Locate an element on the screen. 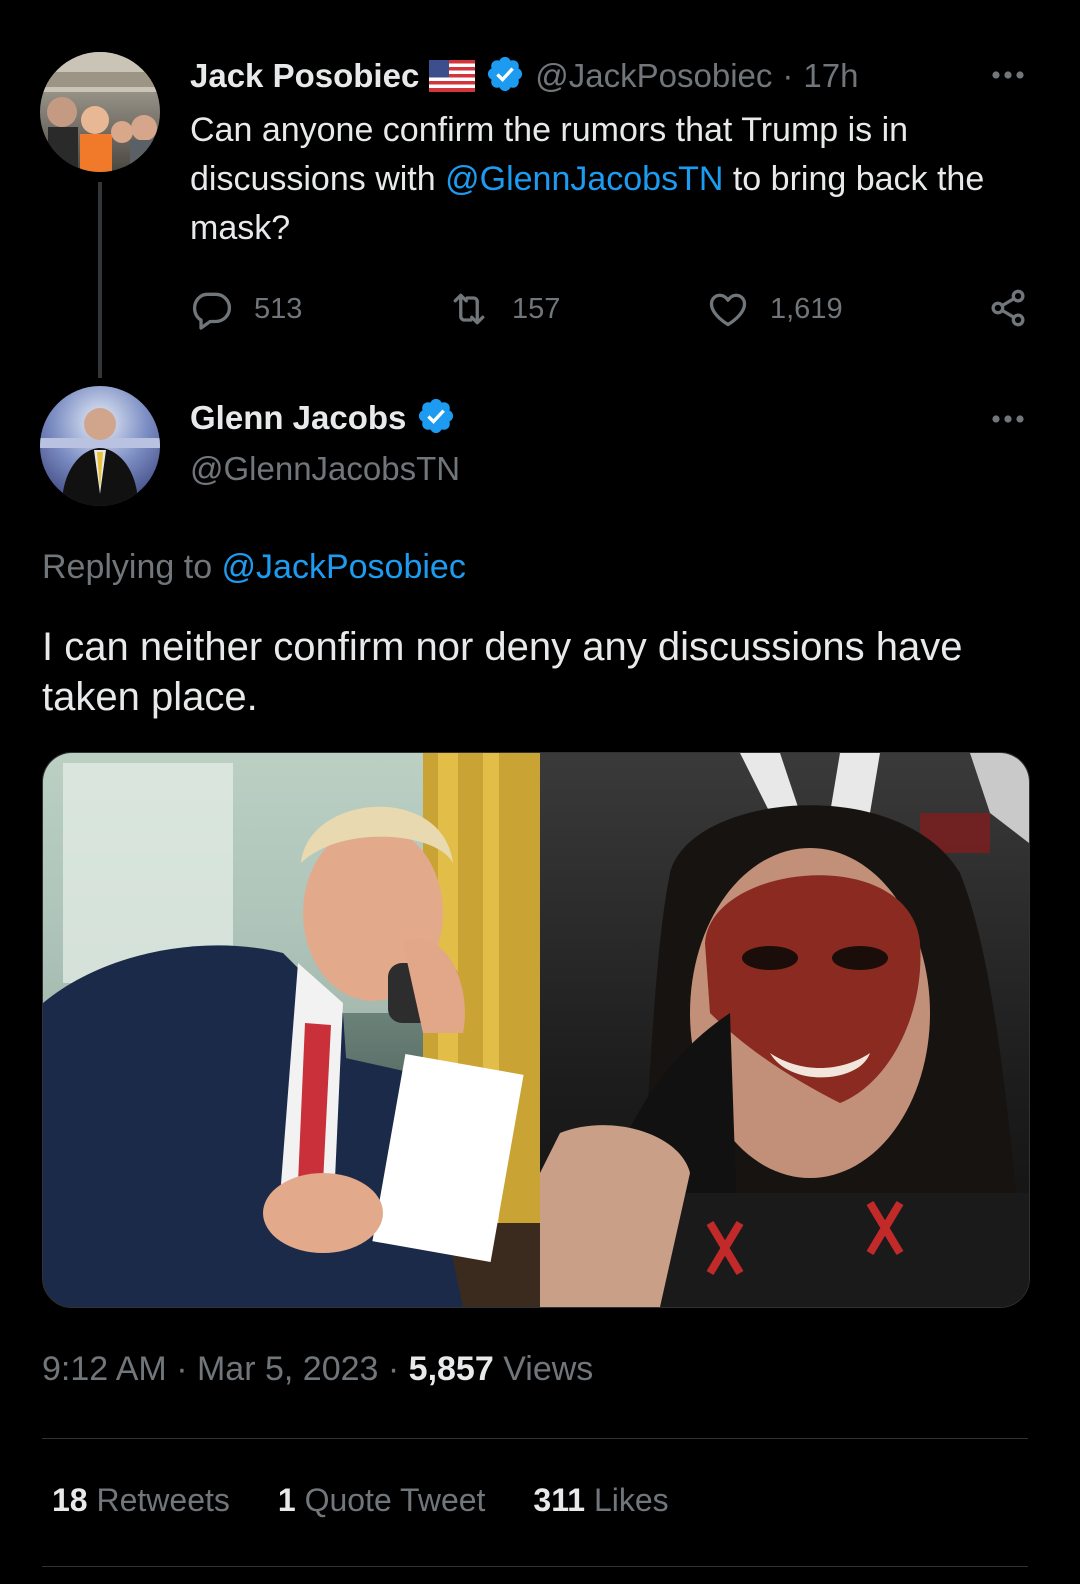  display-name: Glenn Jacobs is located at coordinates (298, 418).